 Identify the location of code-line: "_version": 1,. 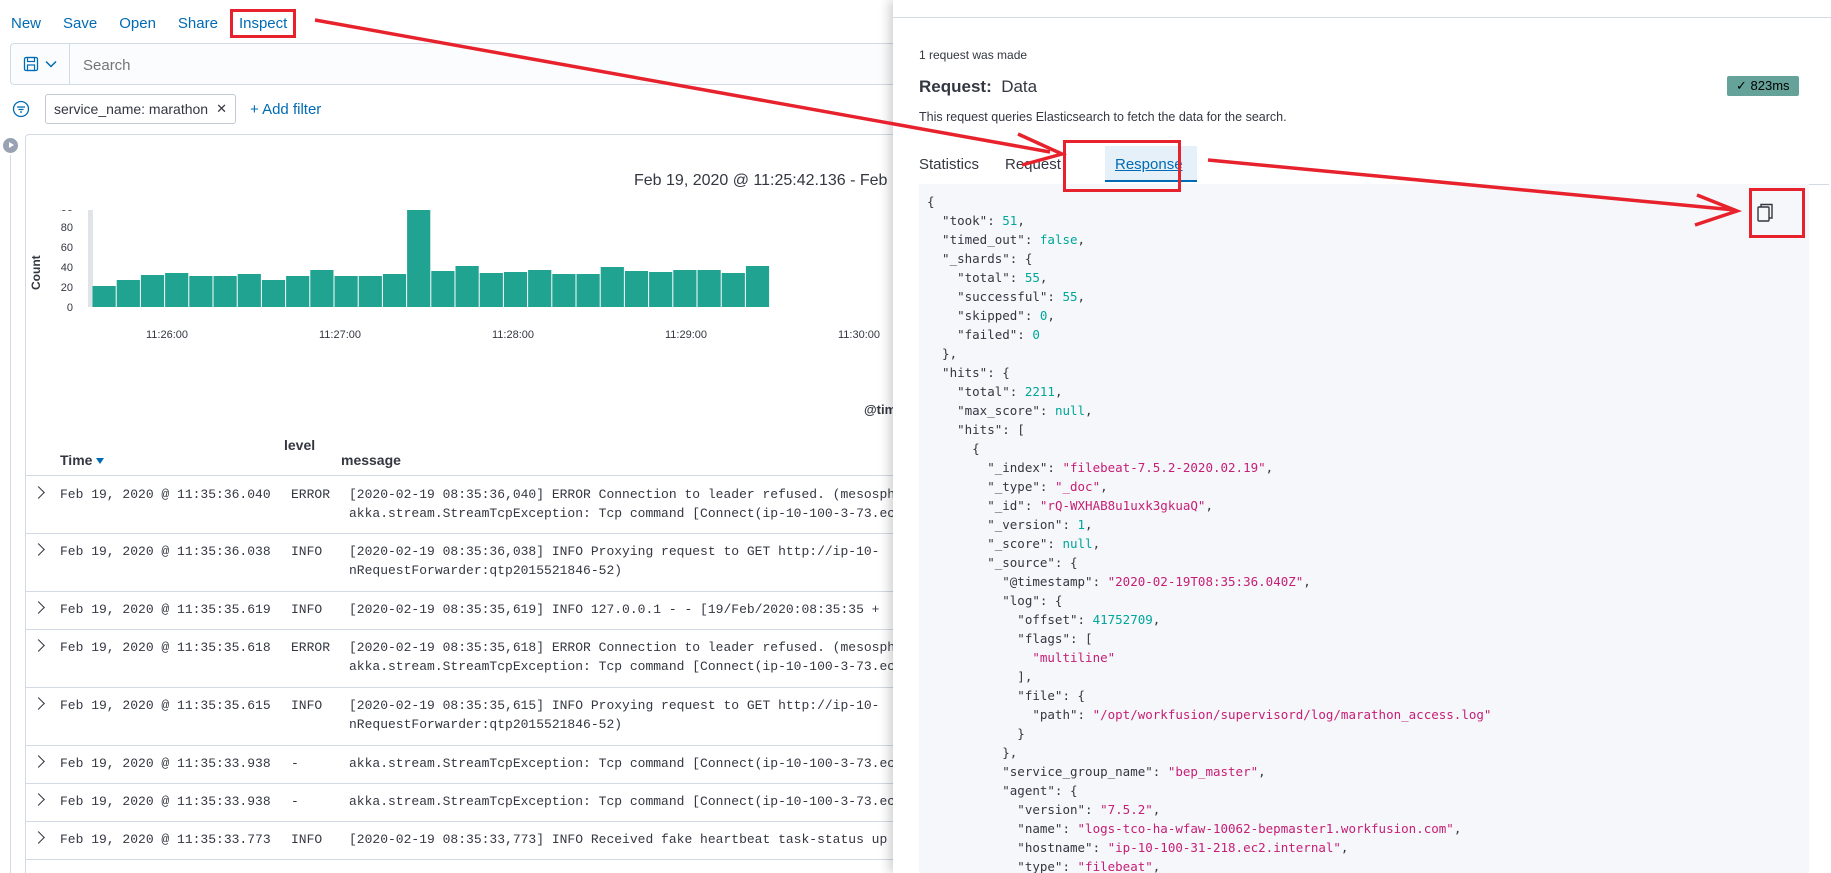
(1209, 524).